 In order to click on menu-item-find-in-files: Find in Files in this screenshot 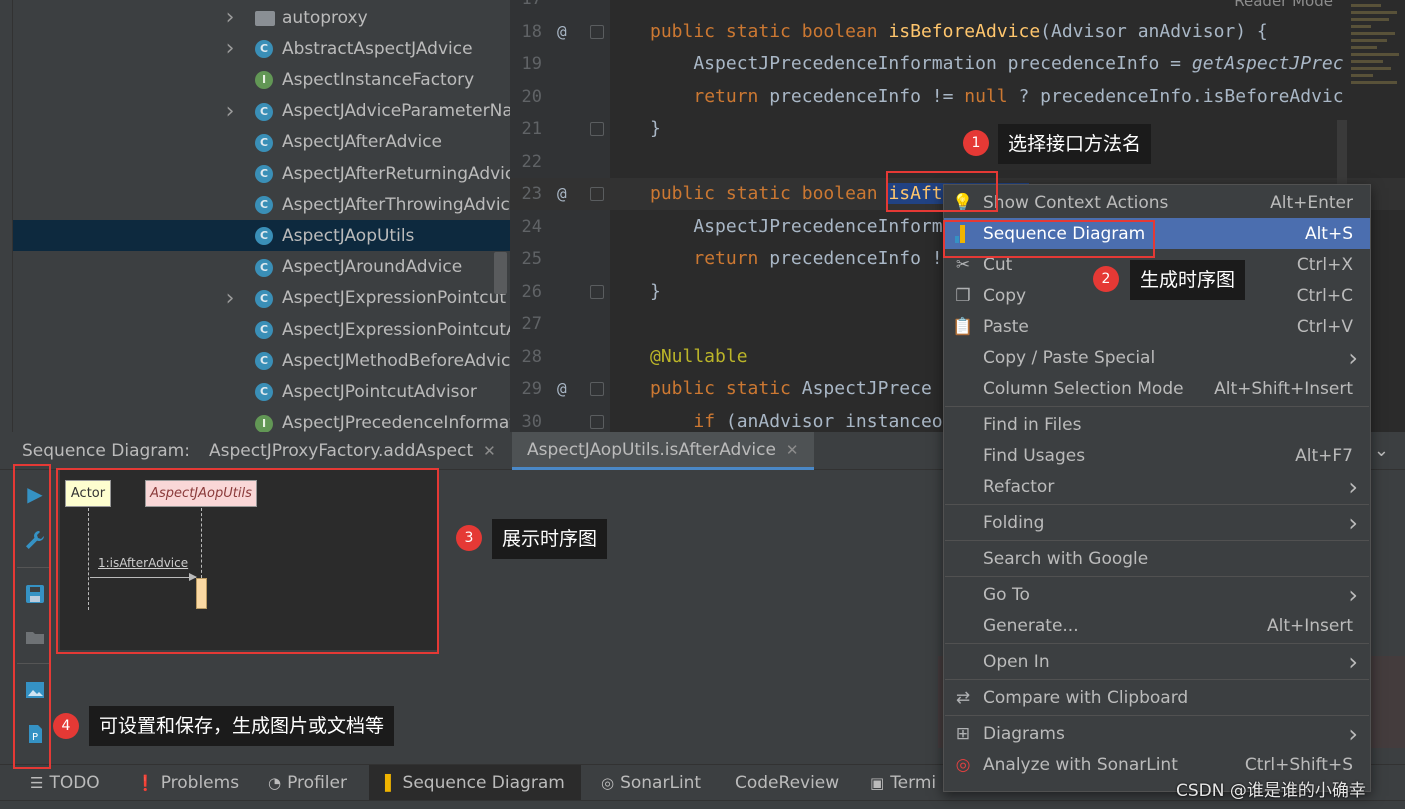, I will do `click(1157, 424)`.